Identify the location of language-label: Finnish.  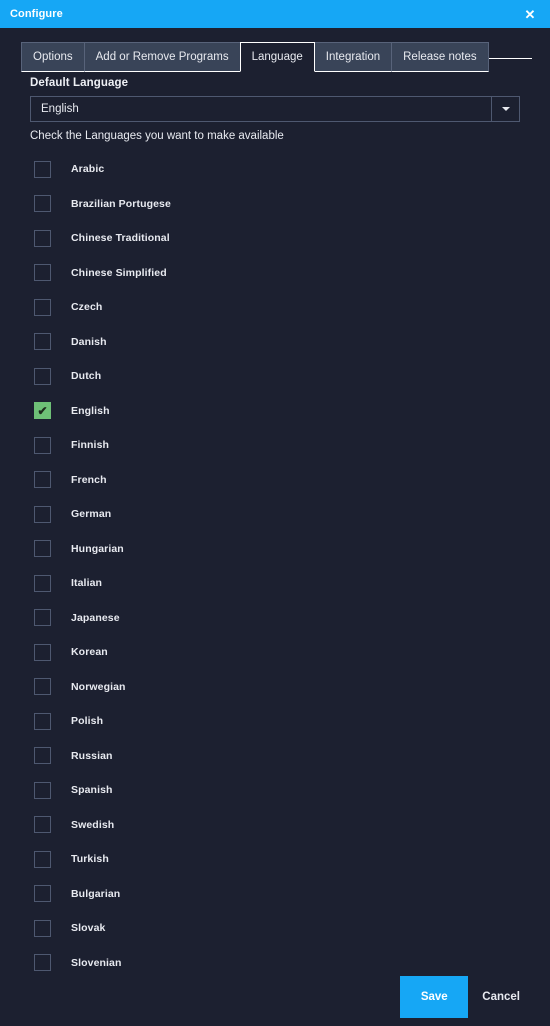
(90, 445).